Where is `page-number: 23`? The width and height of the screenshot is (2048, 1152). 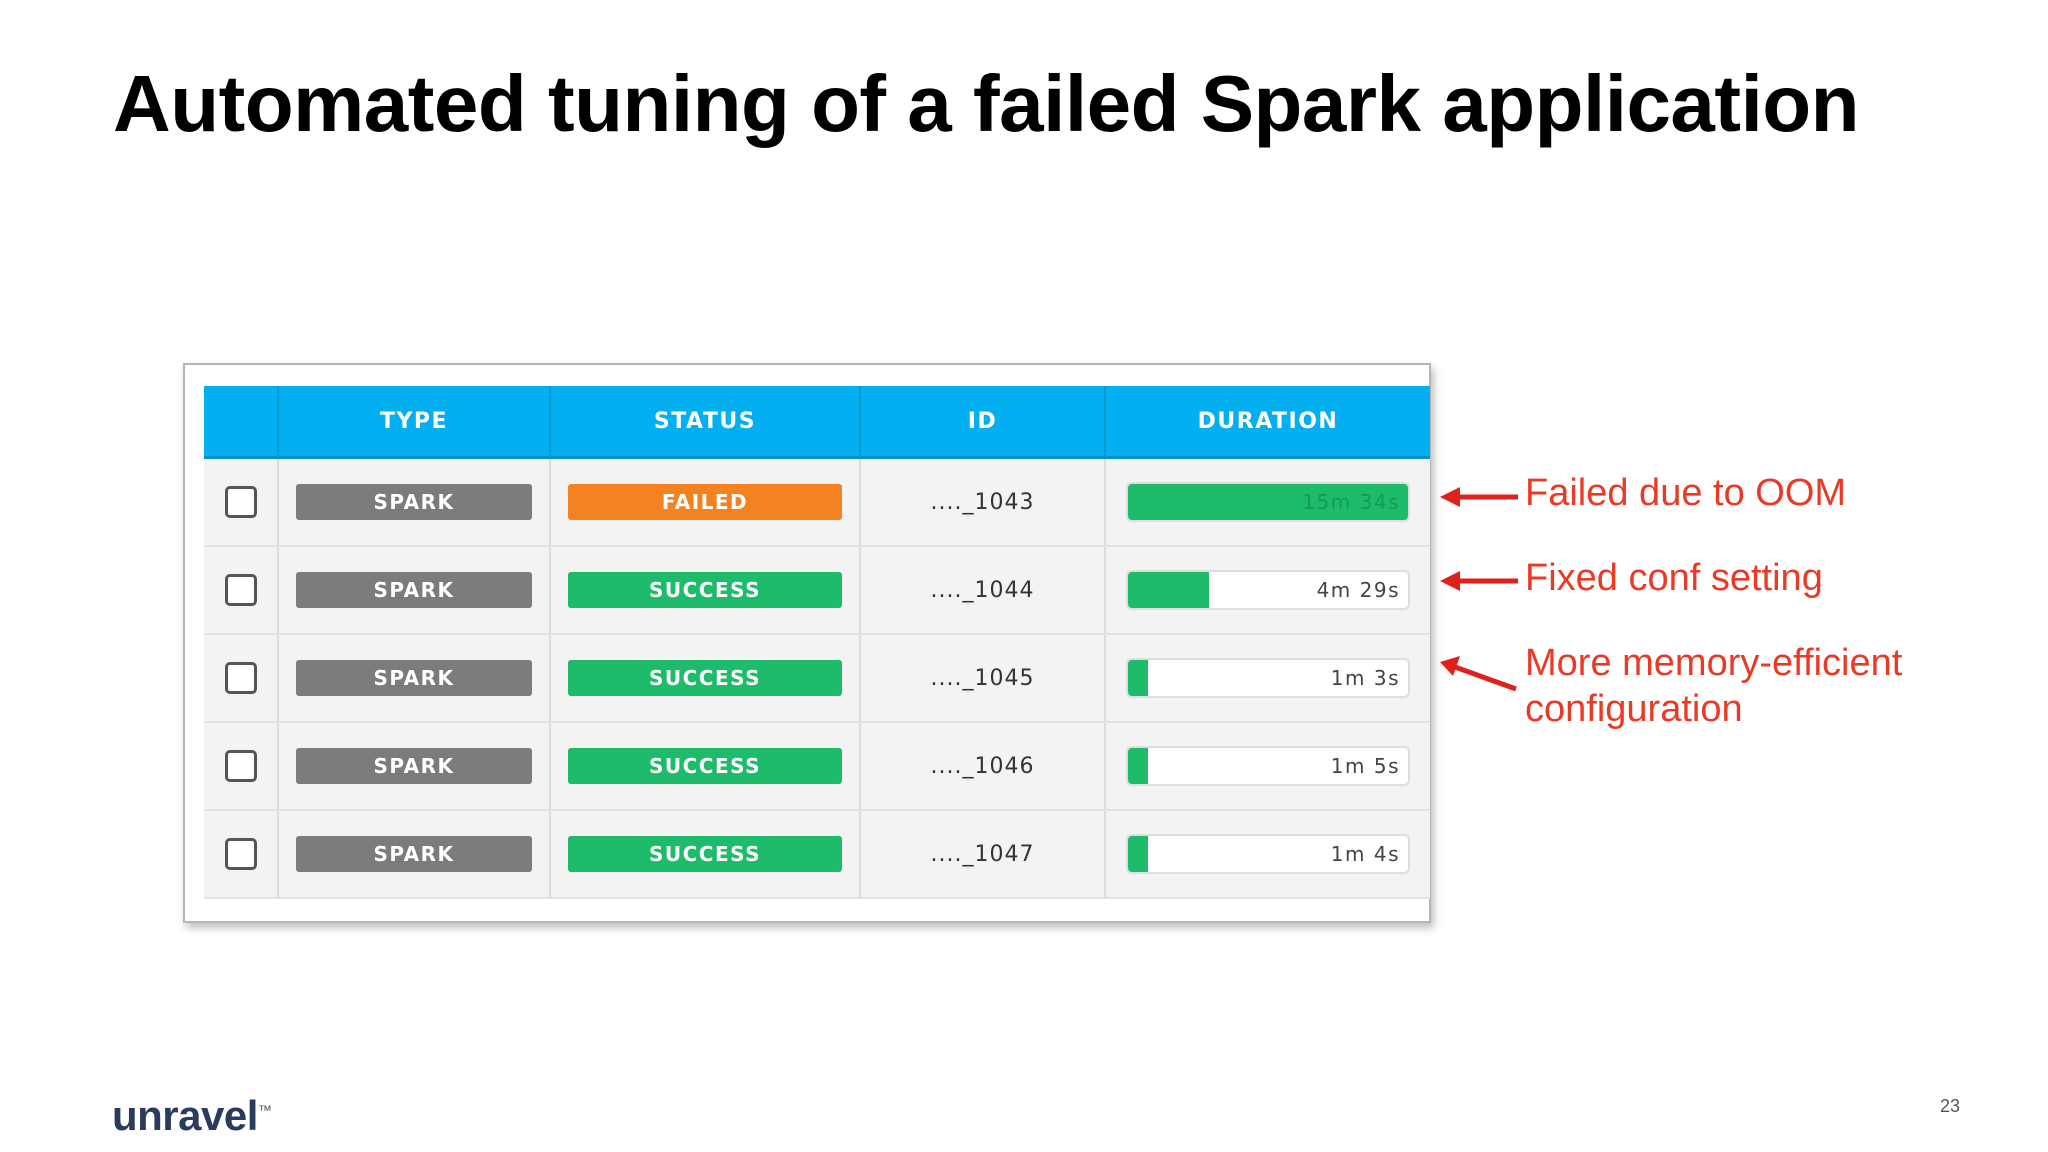
page-number: 23 is located at coordinates (1950, 1106).